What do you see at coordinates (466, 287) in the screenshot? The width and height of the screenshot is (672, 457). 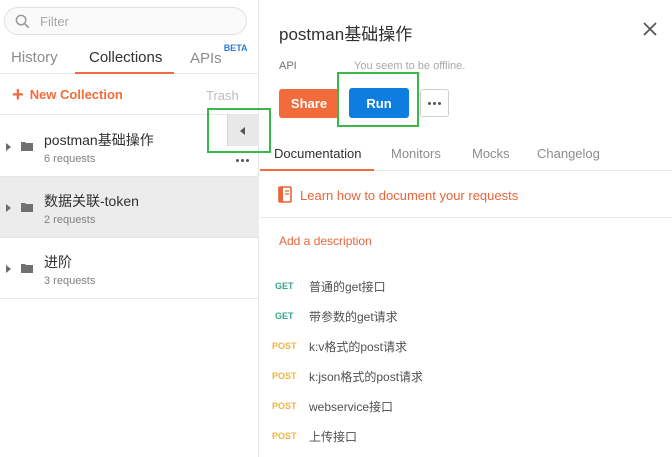 I see `request-item: GET 普通的get接口` at bounding box center [466, 287].